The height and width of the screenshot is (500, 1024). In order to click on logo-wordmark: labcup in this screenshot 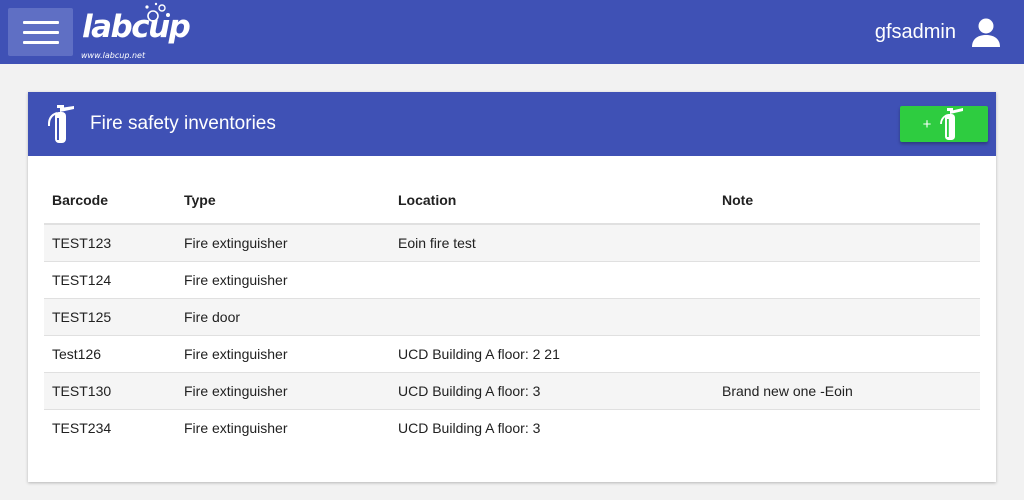, I will do `click(136, 27)`.